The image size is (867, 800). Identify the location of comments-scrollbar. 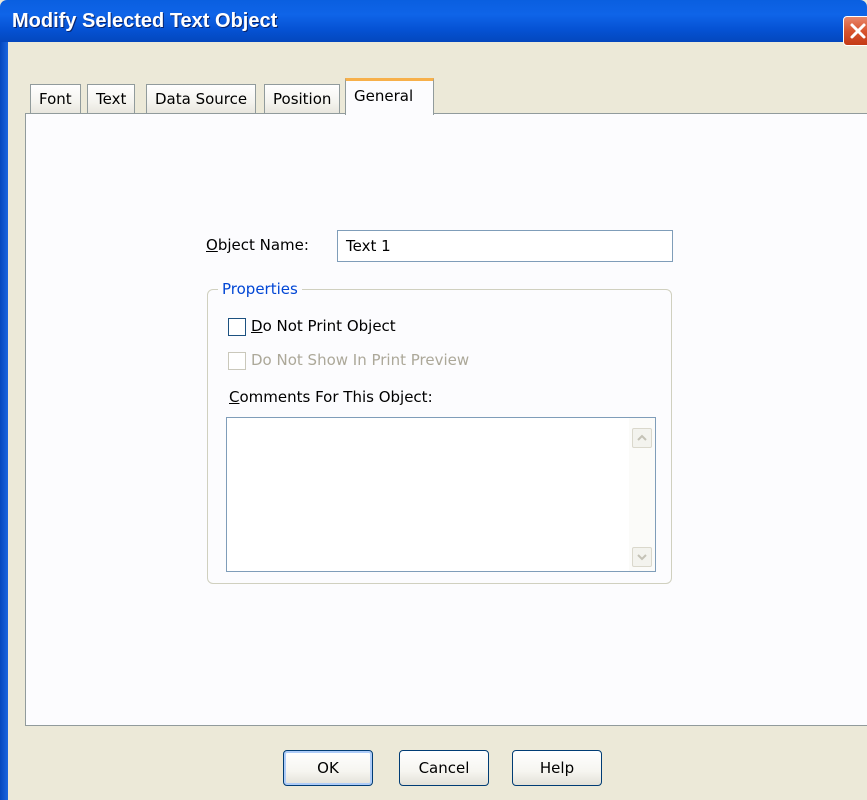
(642, 494).